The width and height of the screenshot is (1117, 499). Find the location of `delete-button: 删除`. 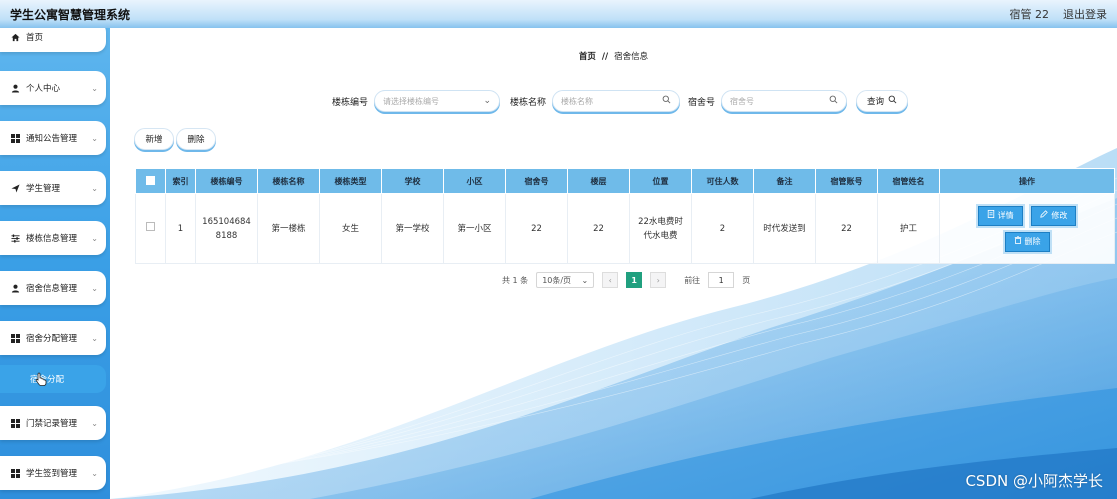

delete-button: 删除 is located at coordinates (196, 139).